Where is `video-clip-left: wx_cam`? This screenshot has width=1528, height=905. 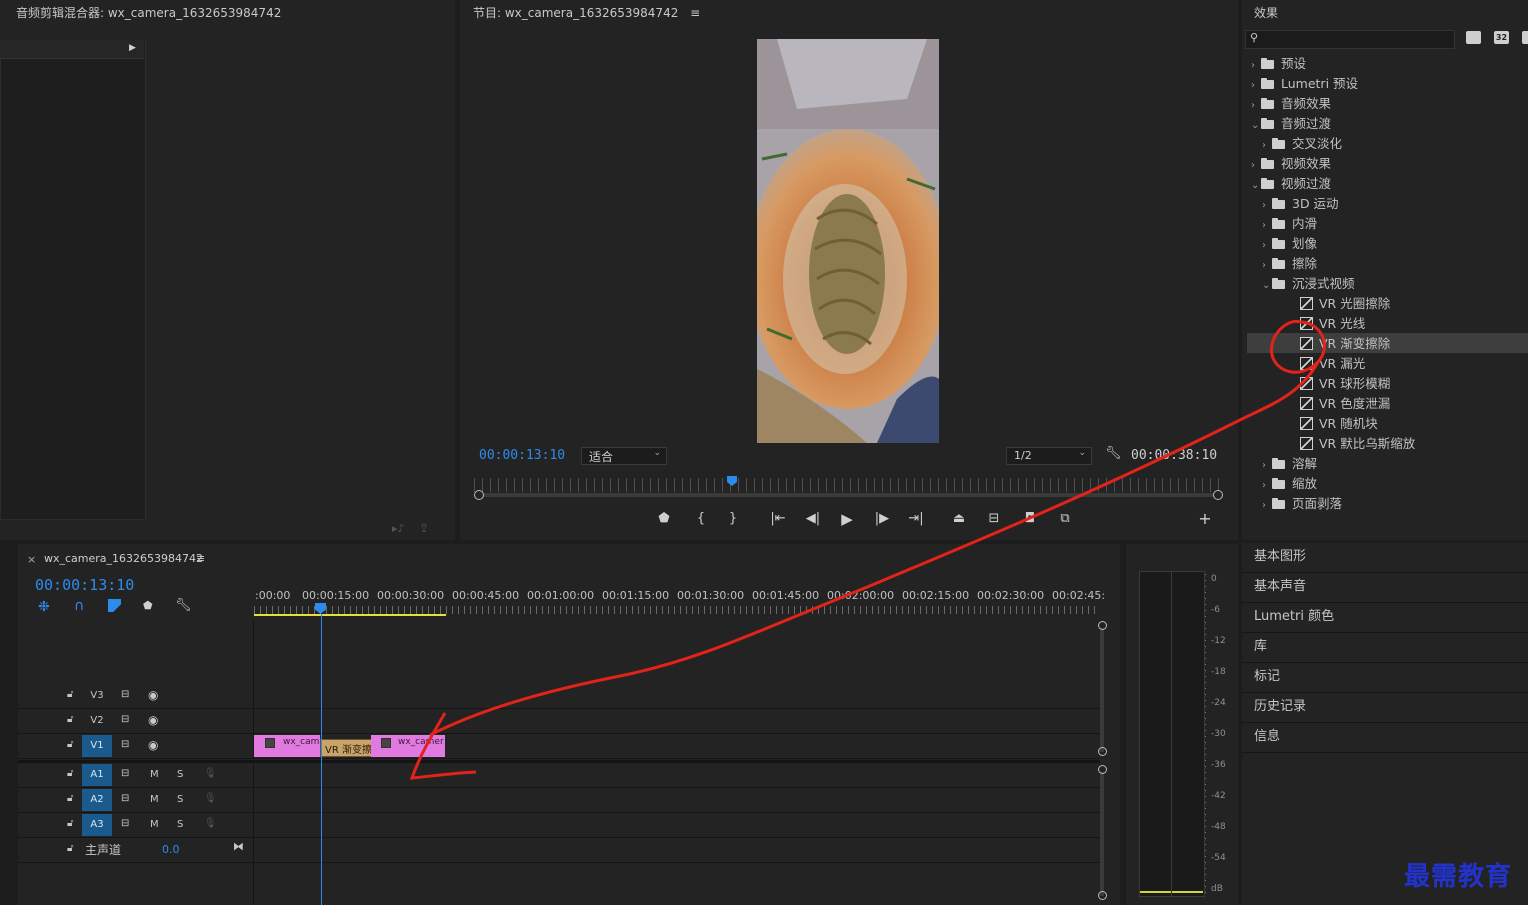 video-clip-left: wx_cam is located at coordinates (287, 746).